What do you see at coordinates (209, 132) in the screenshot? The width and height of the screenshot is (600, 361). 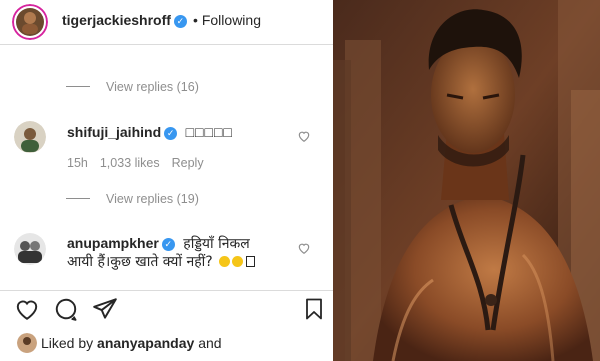 I see `comment-text: □□□□□` at bounding box center [209, 132].